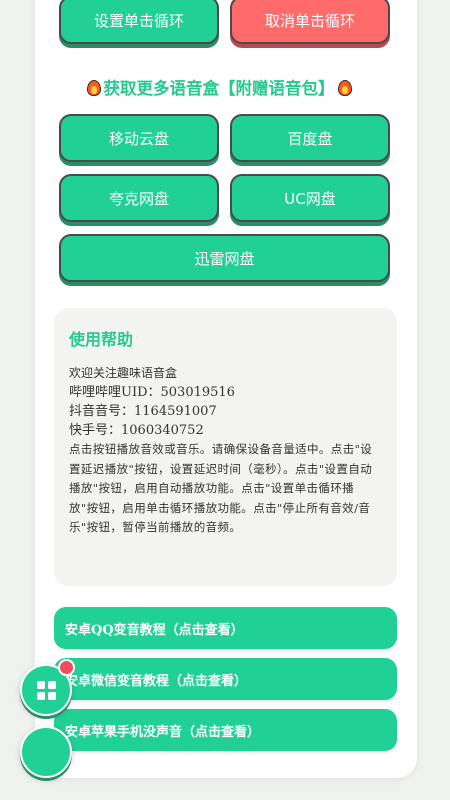 This screenshot has height=800, width=450. Describe the element at coordinates (225, 679) in the screenshot. I see `wechat-voice-tutorial-link: 安卓微信变音教程（点击查看）` at that location.